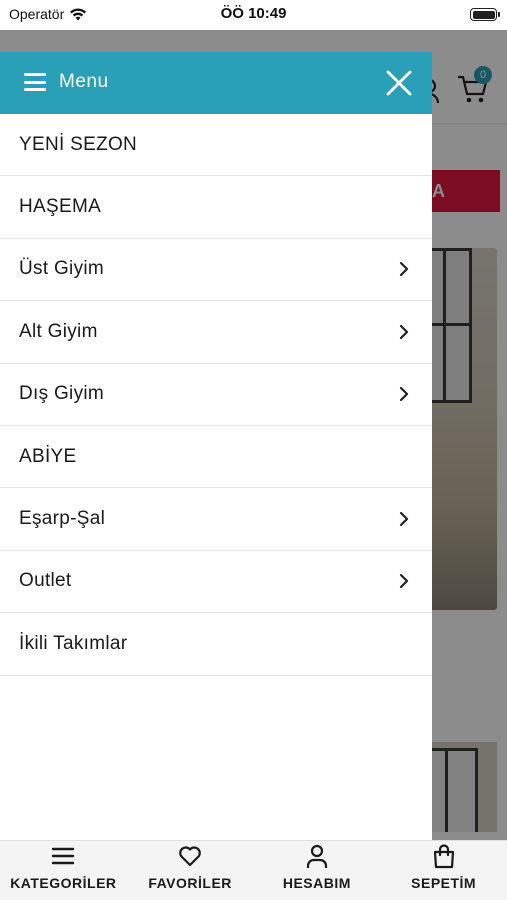 This screenshot has height=900, width=507. I want to click on tab-favoriler: FAVORİLER, so click(190, 870).